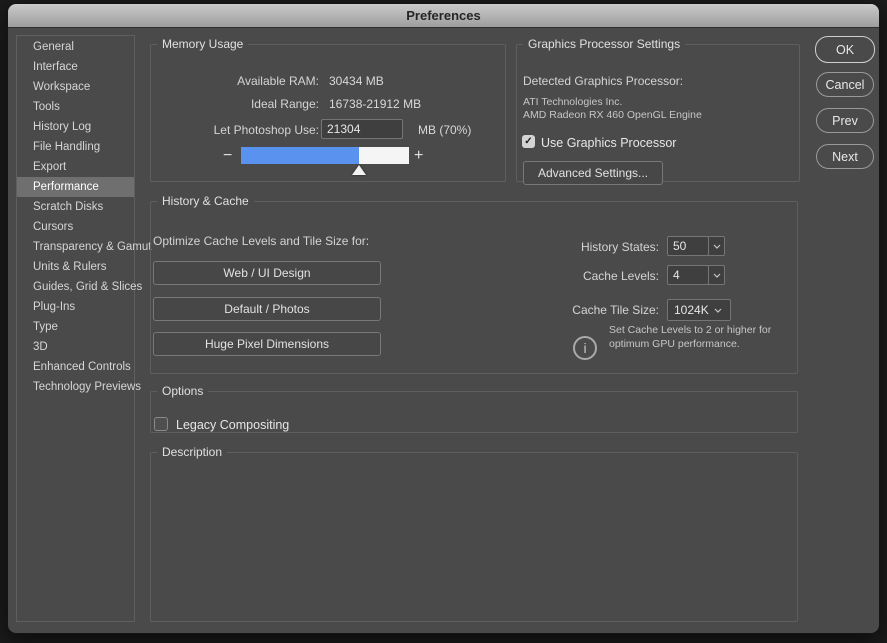 The image size is (887, 643). I want to click on cache-levels-input: 4, so click(688, 275).